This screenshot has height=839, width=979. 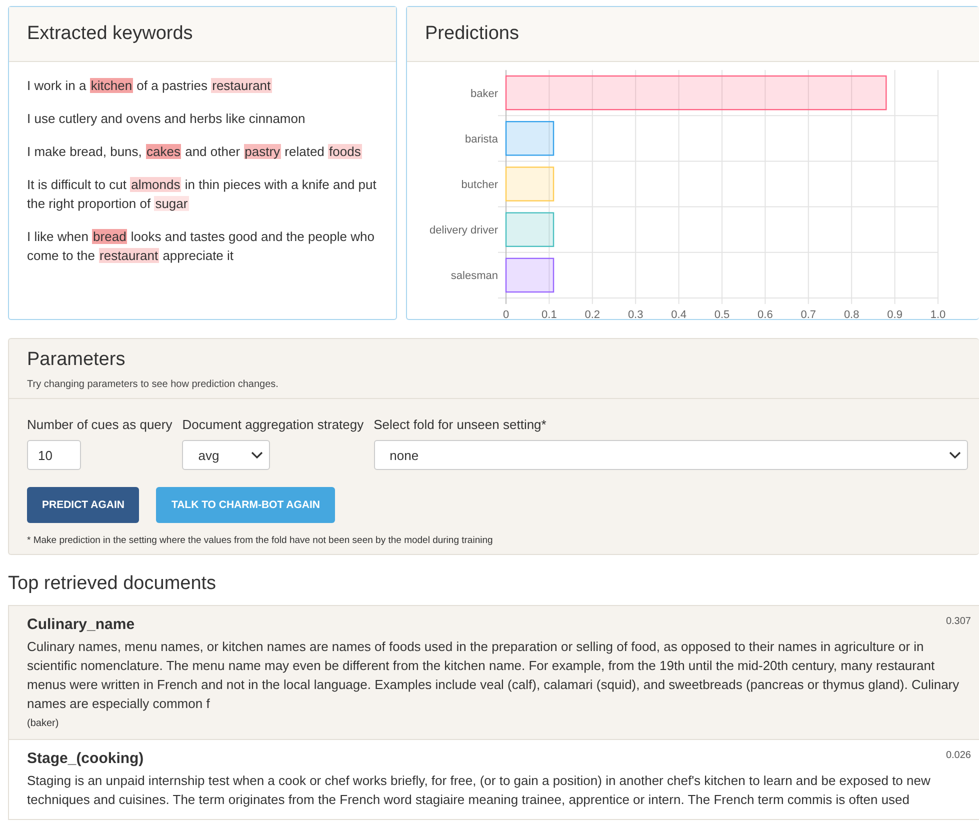 I want to click on tick-label: 0.8, so click(x=852, y=314).